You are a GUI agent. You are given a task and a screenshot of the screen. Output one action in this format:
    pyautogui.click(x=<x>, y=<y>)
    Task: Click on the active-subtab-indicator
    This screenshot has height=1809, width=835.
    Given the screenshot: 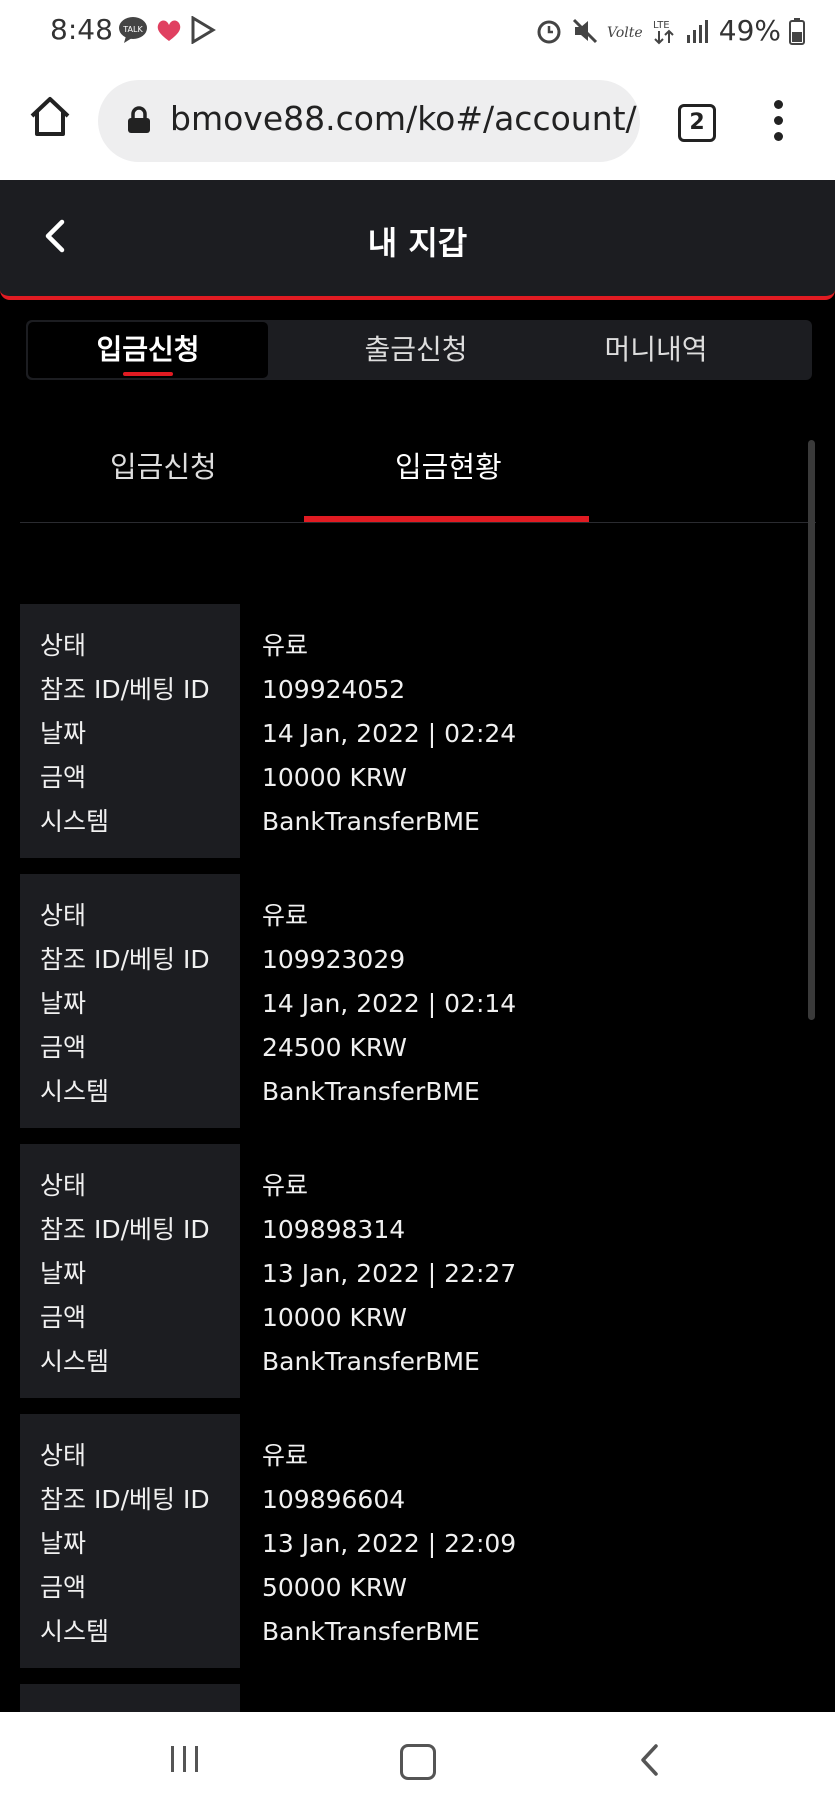 What is the action you would take?
    pyautogui.click(x=446, y=519)
    